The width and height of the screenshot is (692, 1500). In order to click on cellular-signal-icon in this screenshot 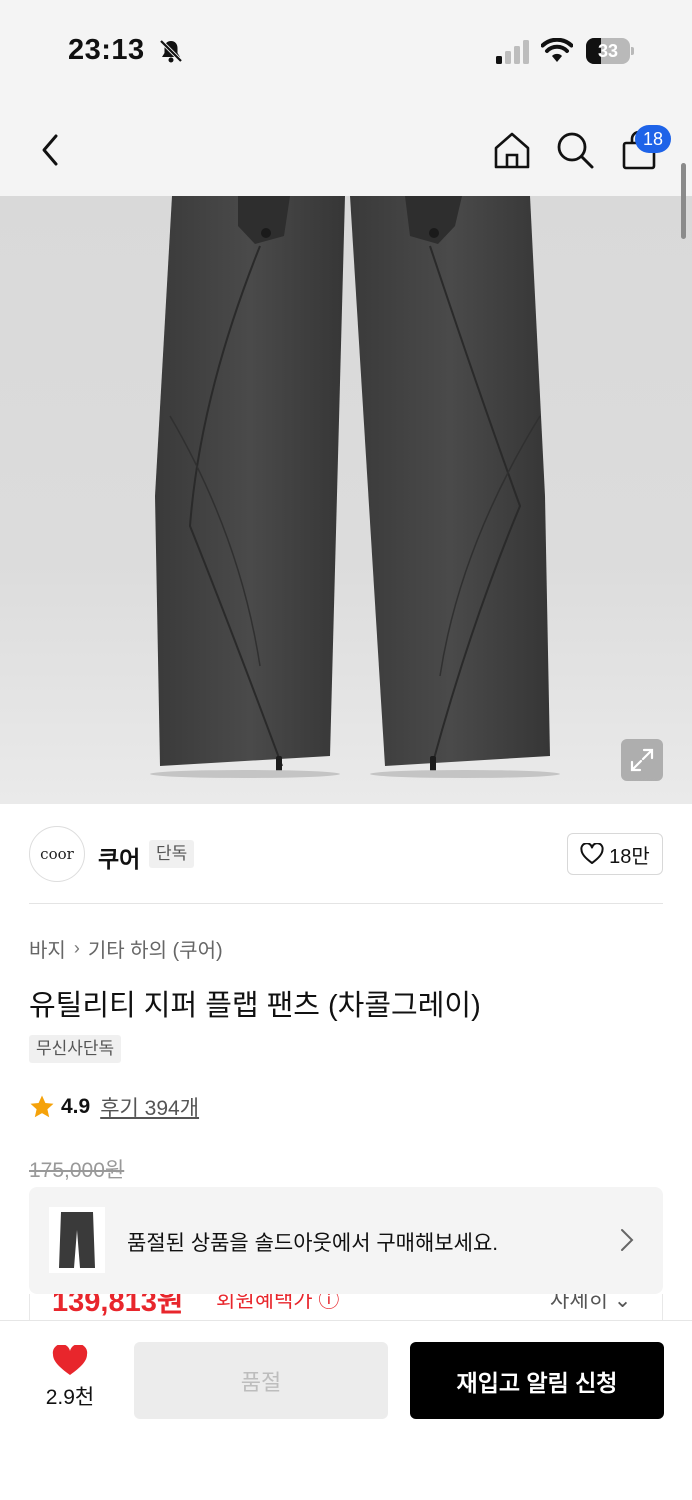, I will do `click(512, 52)`.